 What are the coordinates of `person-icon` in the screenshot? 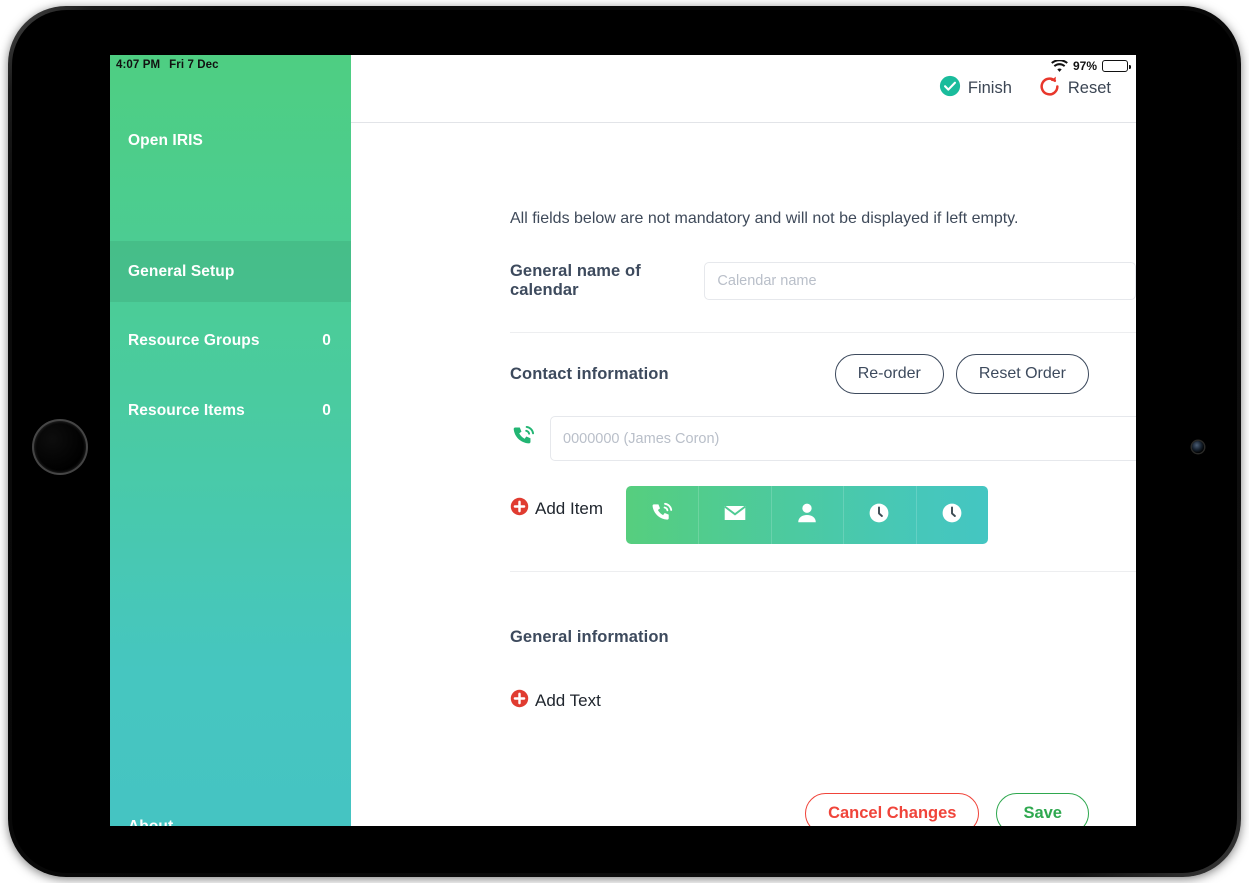 It's located at (807, 515).